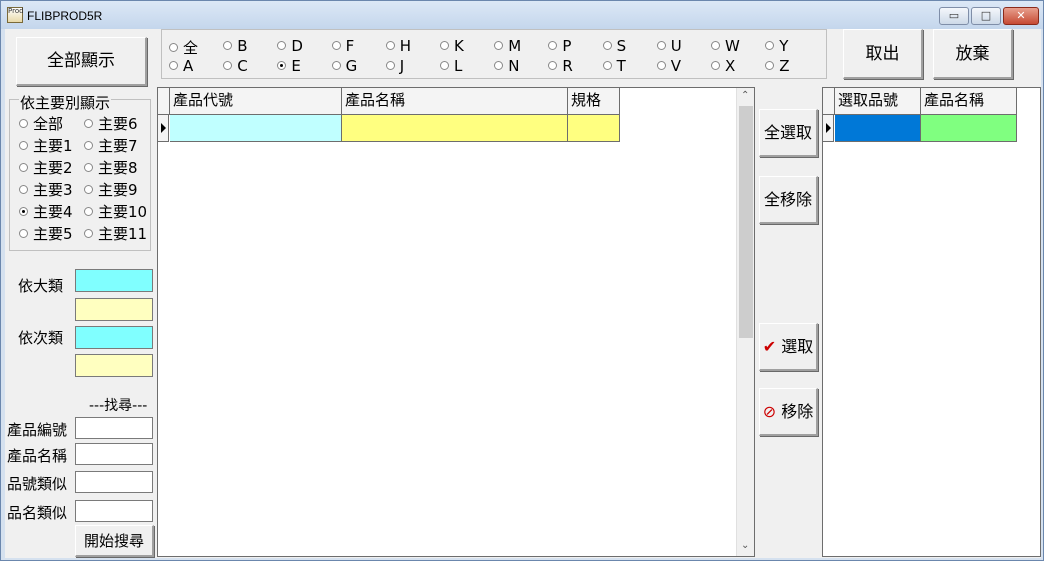 Image resolution: width=1044 pixels, height=561 pixels. What do you see at coordinates (1021, 16) in the screenshot?
I see `close-button: ✕` at bounding box center [1021, 16].